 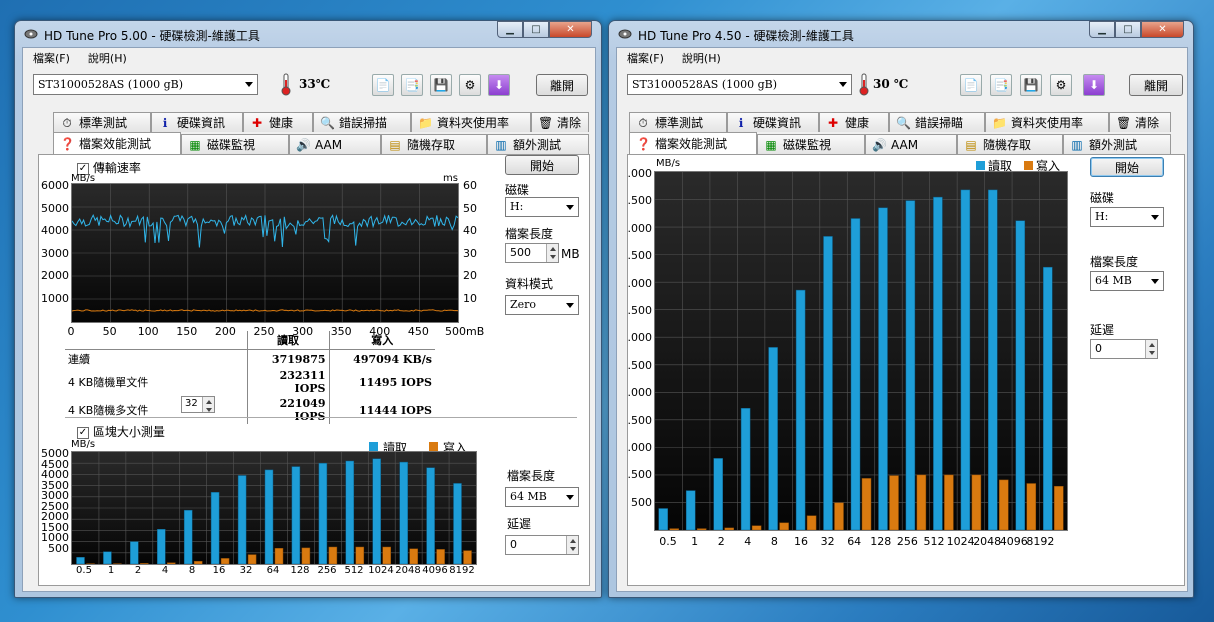 I want to click on files-count-spinner: 32, so click(x=198, y=404).